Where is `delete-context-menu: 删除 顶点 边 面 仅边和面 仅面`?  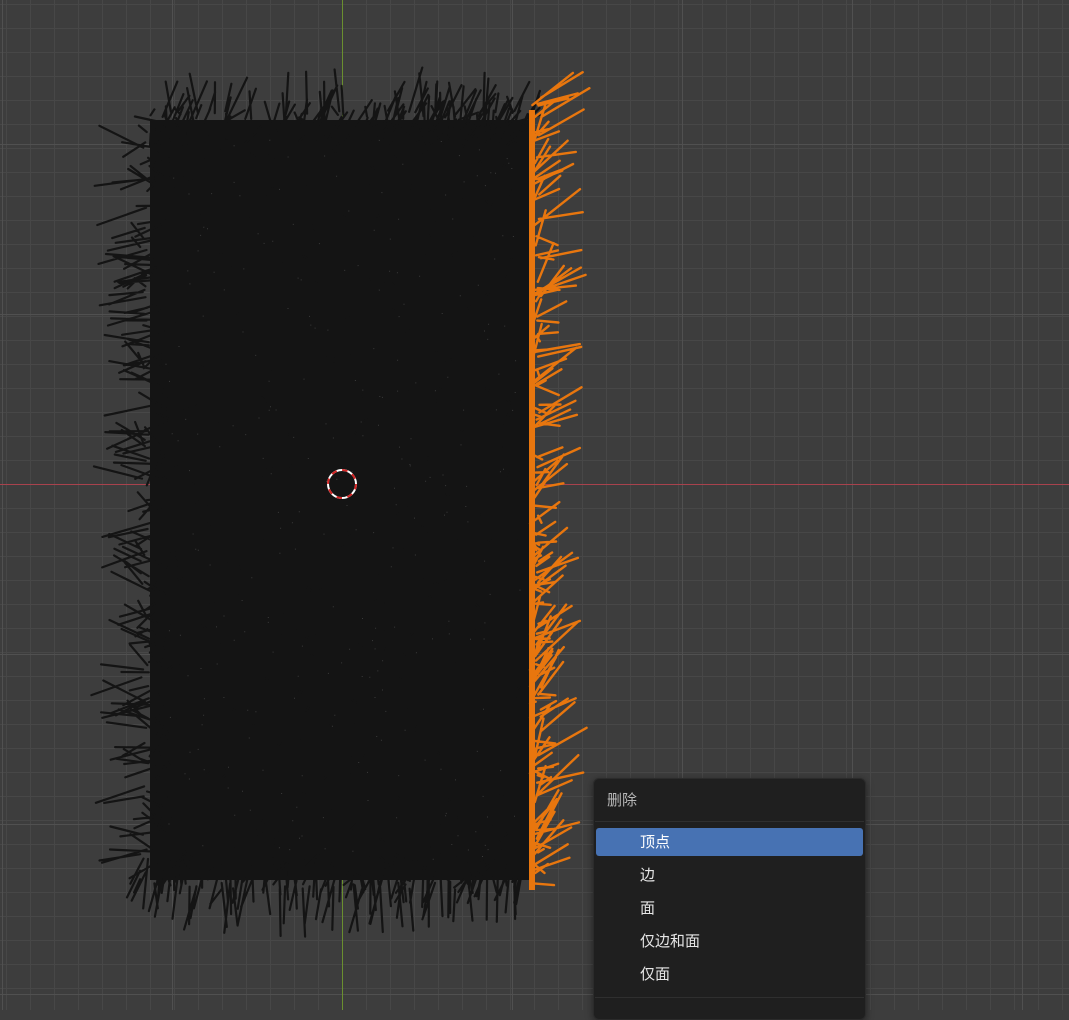
delete-context-menu: 删除 顶点 边 面 仅边和面 仅面 is located at coordinates (729, 899).